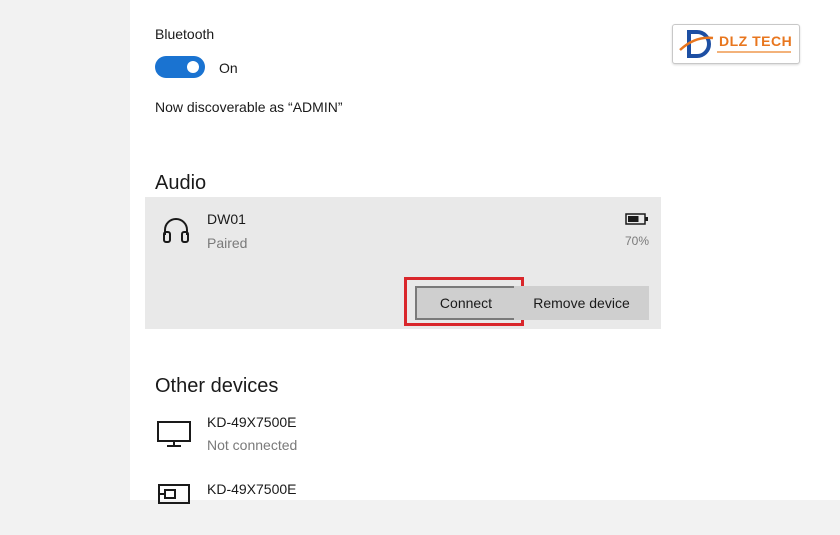 The image size is (840, 535). I want to click on logo-text: DLZ TECH, so click(756, 41).